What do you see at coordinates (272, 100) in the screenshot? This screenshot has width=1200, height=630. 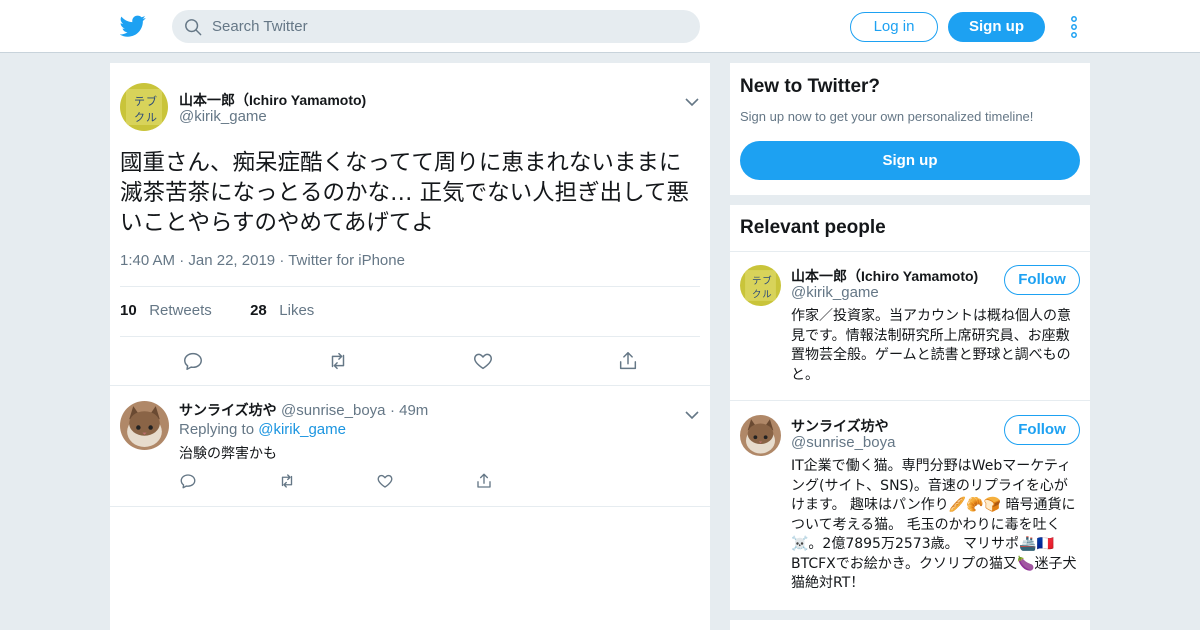 I see `tweet-author-name: 山本一郎（Ichiro Yamamoto)` at bounding box center [272, 100].